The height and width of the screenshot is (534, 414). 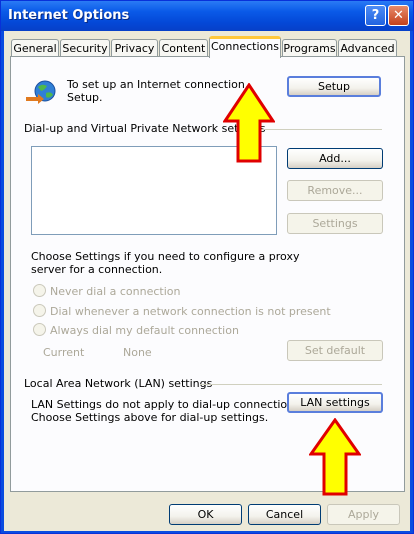 What do you see at coordinates (335, 350) in the screenshot?
I see `set-default-button: Set default` at bounding box center [335, 350].